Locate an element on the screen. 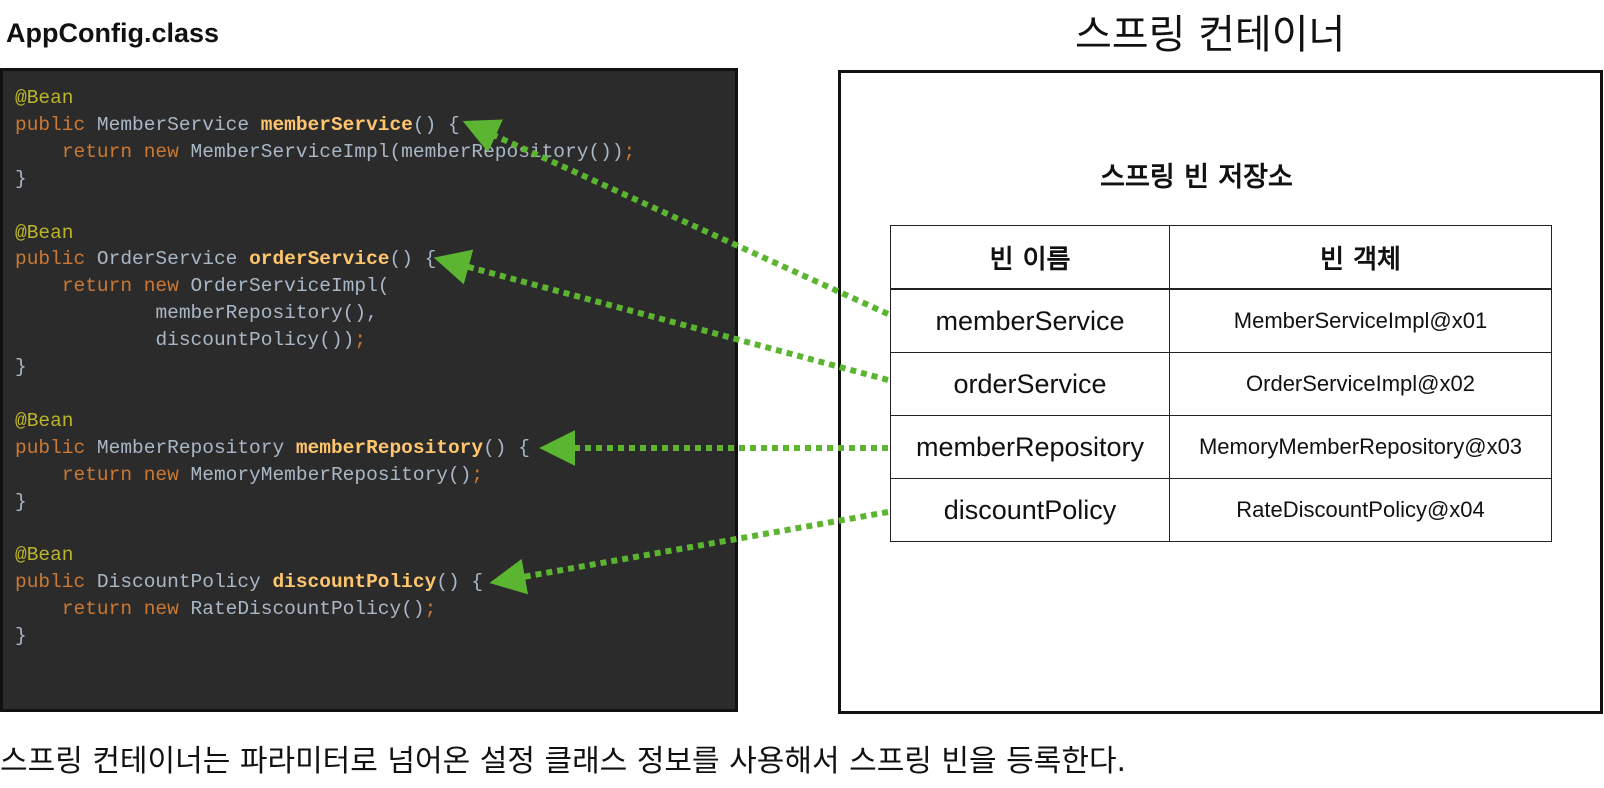 The width and height of the screenshot is (1604, 788). bean-name-cell: memberRepository is located at coordinates (1030, 447).